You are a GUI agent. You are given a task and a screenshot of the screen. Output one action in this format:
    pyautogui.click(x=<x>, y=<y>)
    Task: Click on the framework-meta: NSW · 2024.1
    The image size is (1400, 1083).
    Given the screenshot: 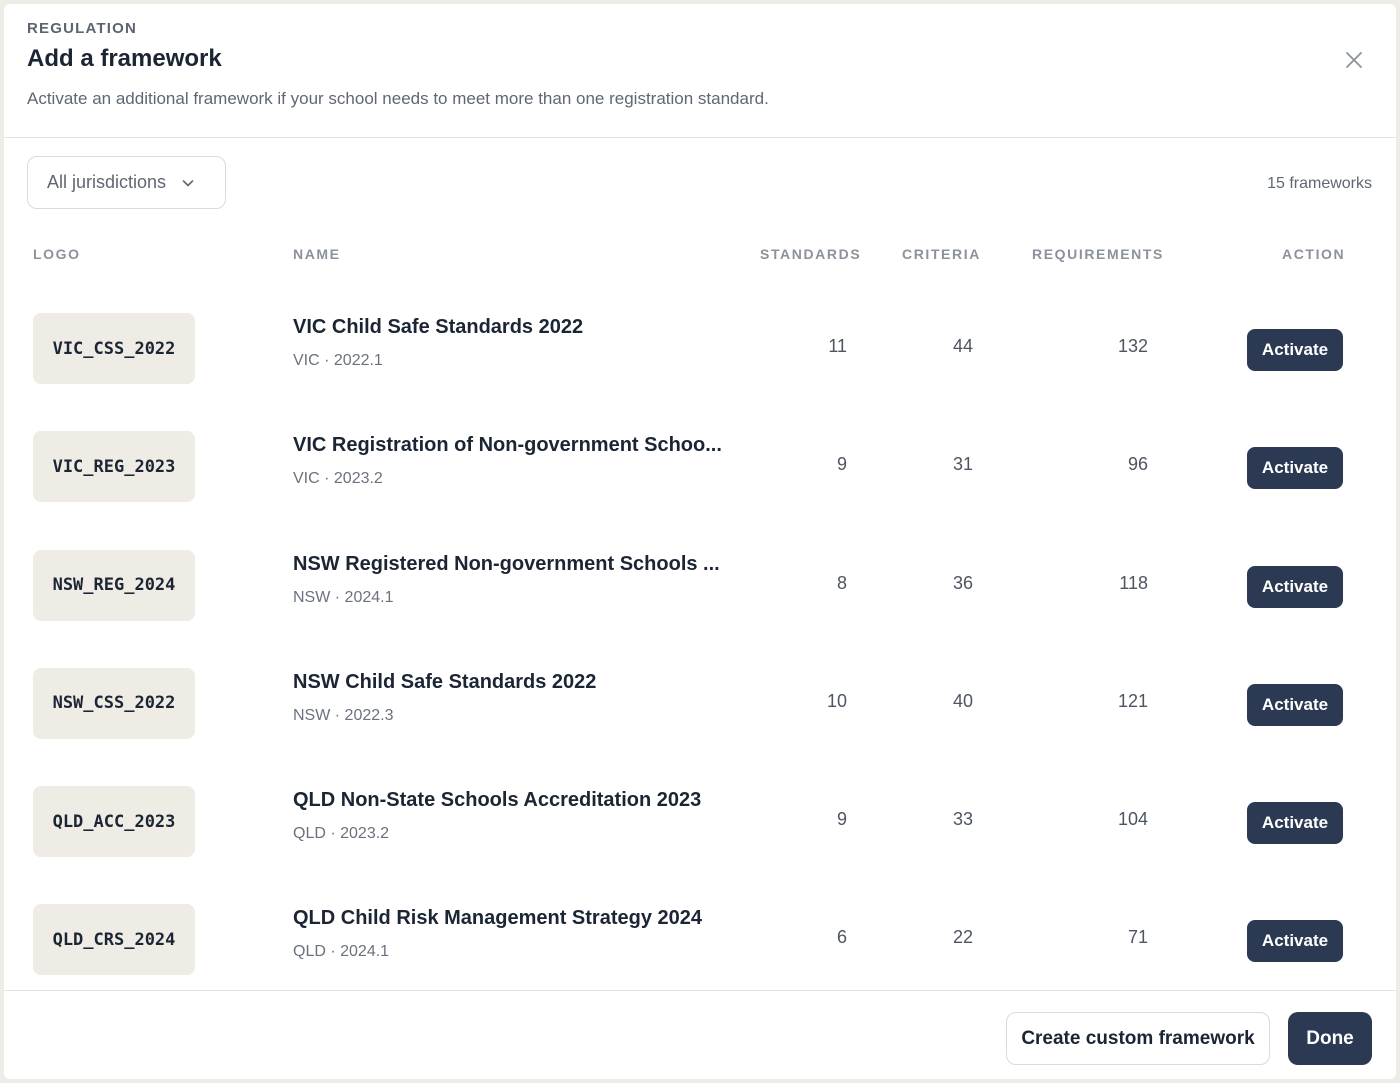 What is the action you would take?
    pyautogui.click(x=343, y=597)
    